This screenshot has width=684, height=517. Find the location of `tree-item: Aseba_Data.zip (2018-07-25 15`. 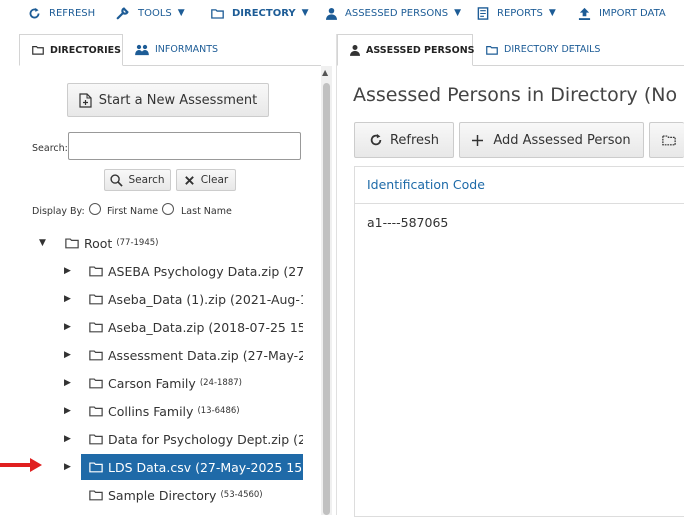

tree-item: Aseba_Data.zip (2018-07-25 15 is located at coordinates (196, 327).